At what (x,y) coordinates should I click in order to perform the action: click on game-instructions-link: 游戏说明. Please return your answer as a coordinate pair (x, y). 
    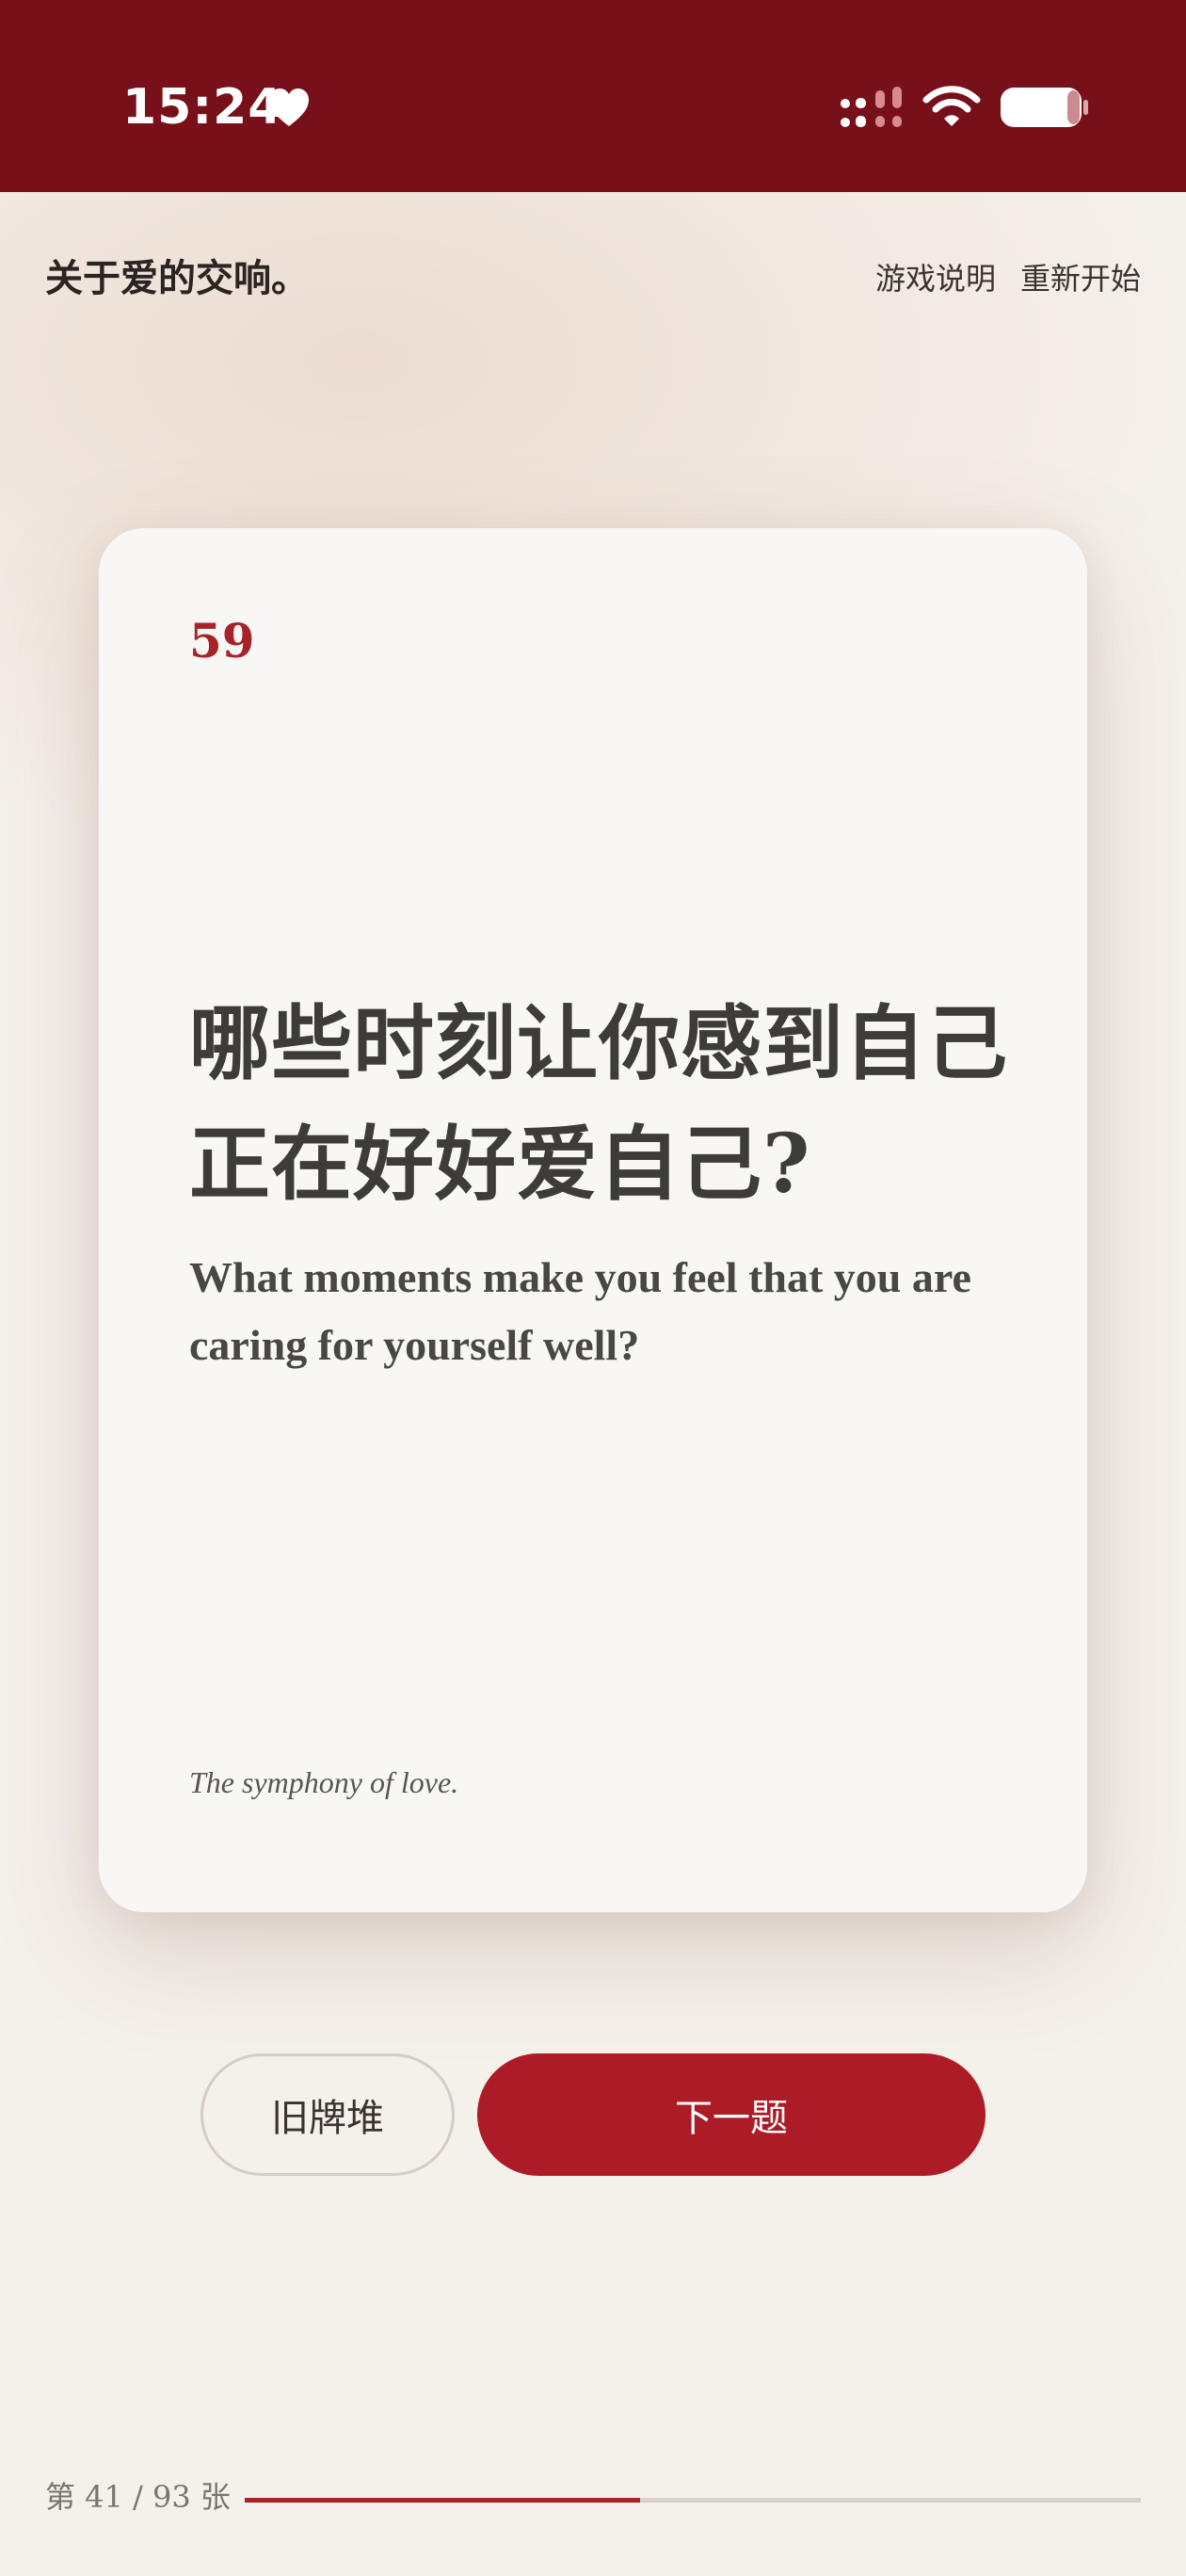
    Looking at the image, I should click on (935, 278).